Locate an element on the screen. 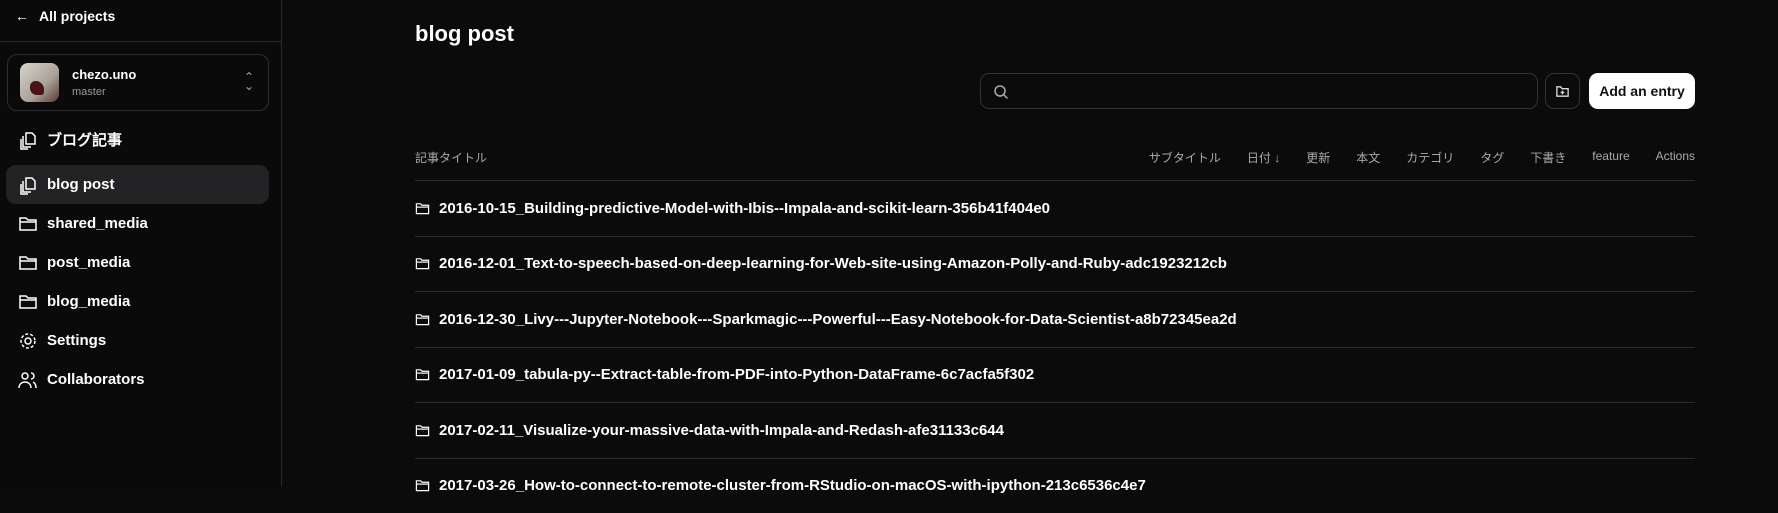 The height and width of the screenshot is (513, 1778). project-name: chezo.uno is located at coordinates (104, 74).